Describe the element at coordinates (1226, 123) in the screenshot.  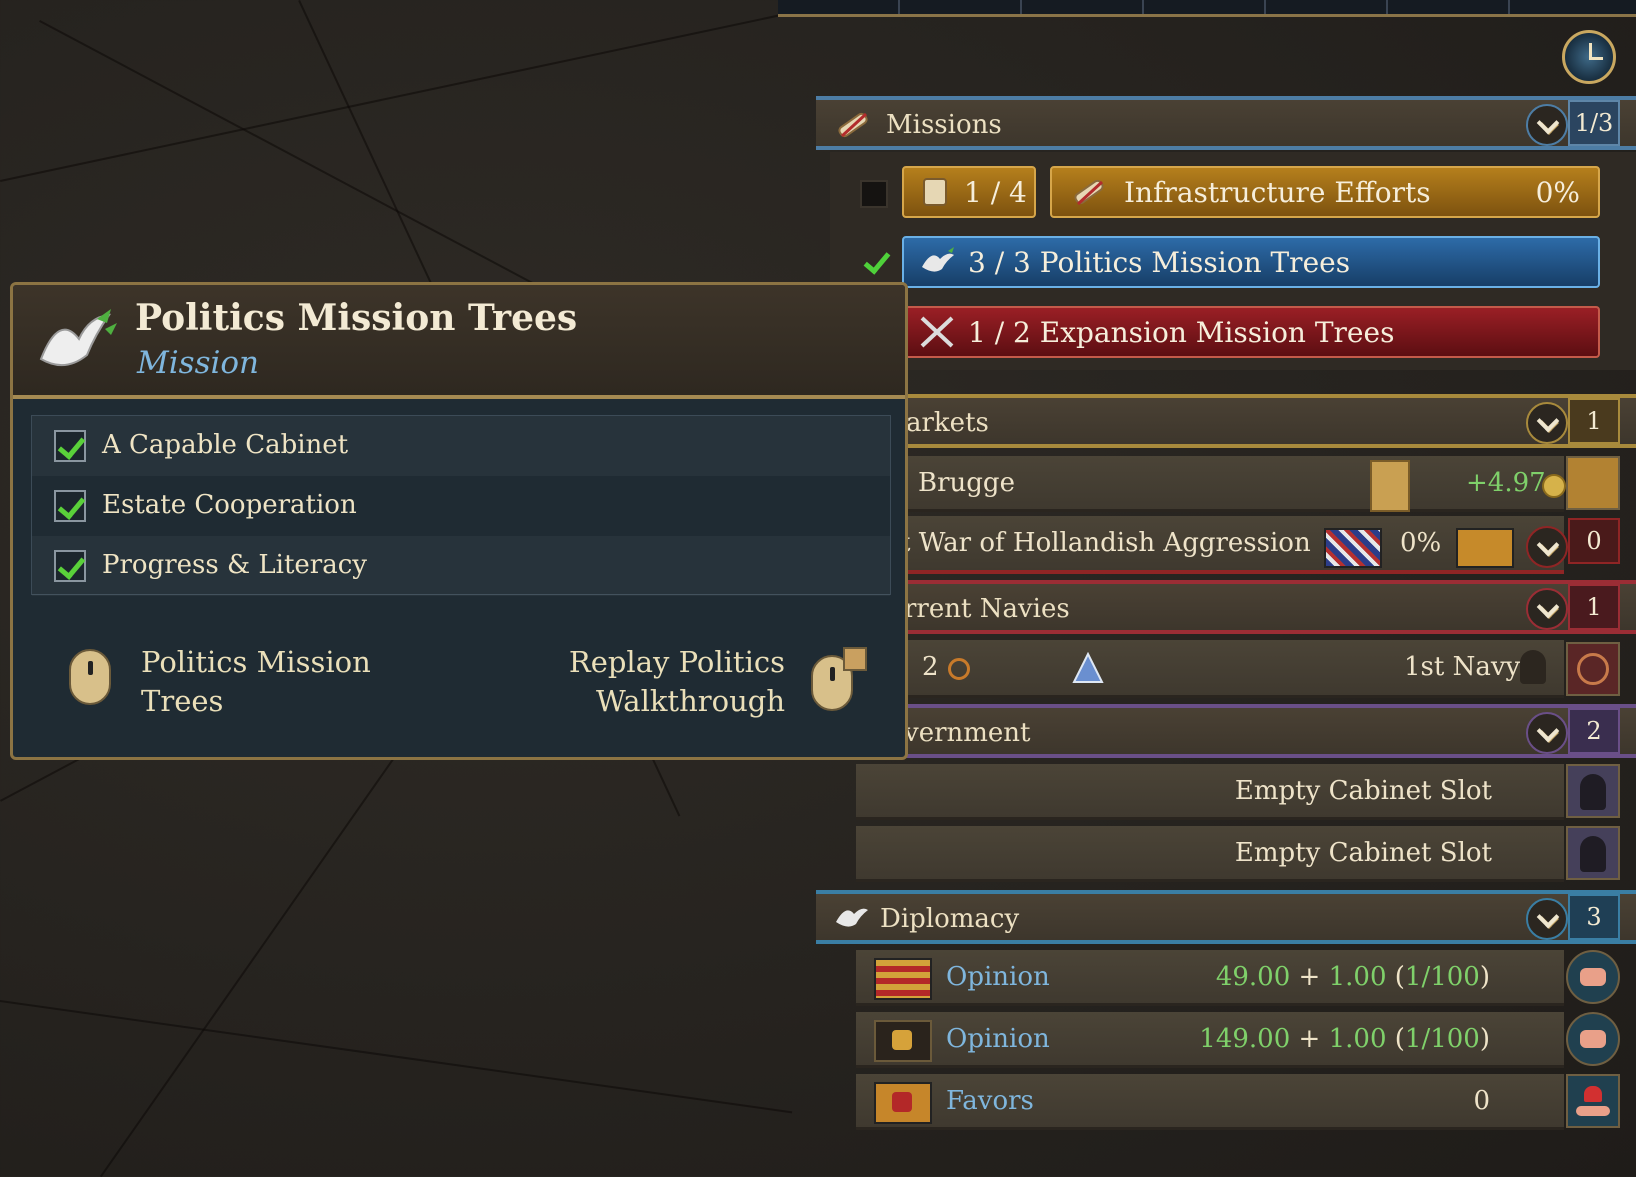
I see `missions-header: Missions 1/3` at that location.